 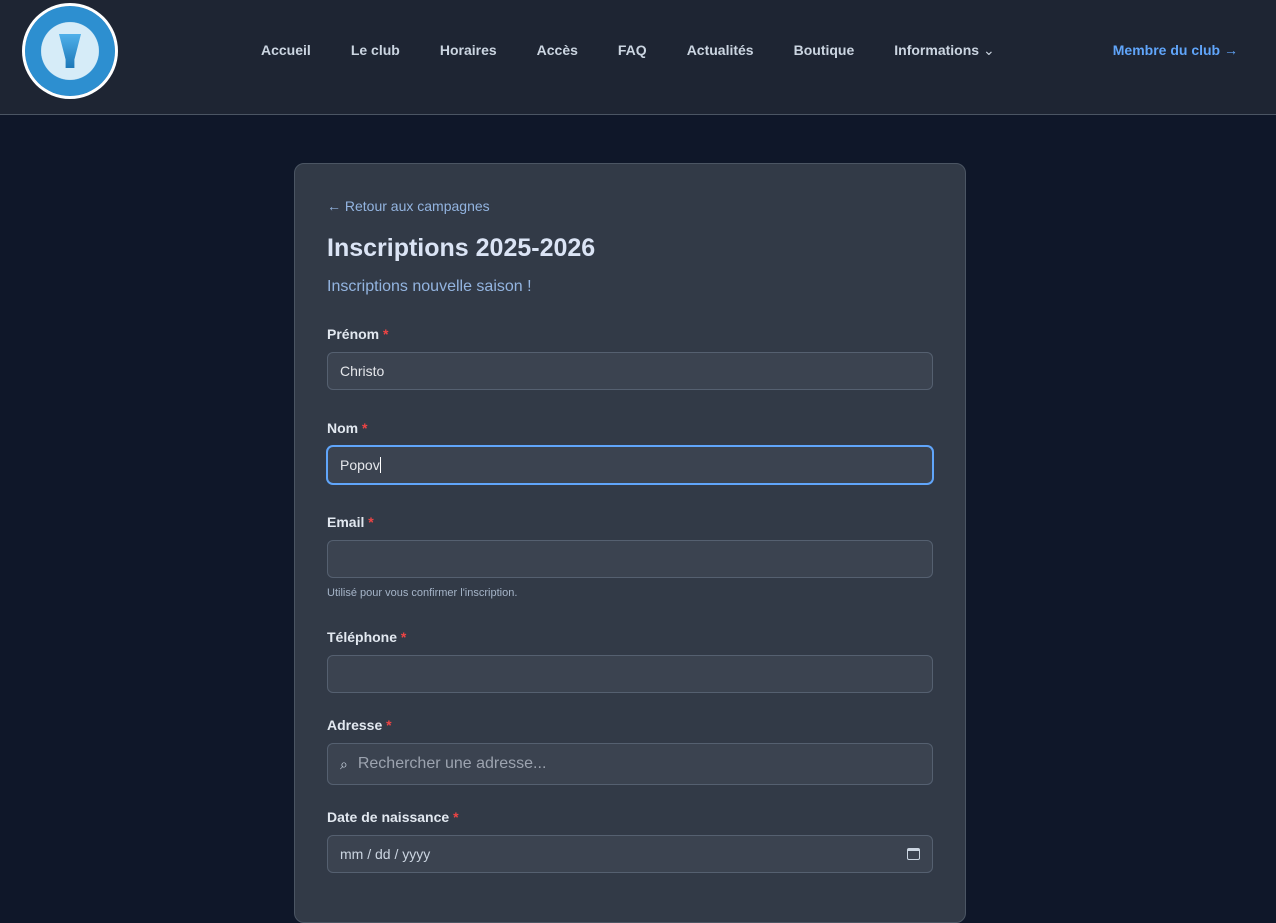 I want to click on shuttlecock-icon, so click(x=70, y=51).